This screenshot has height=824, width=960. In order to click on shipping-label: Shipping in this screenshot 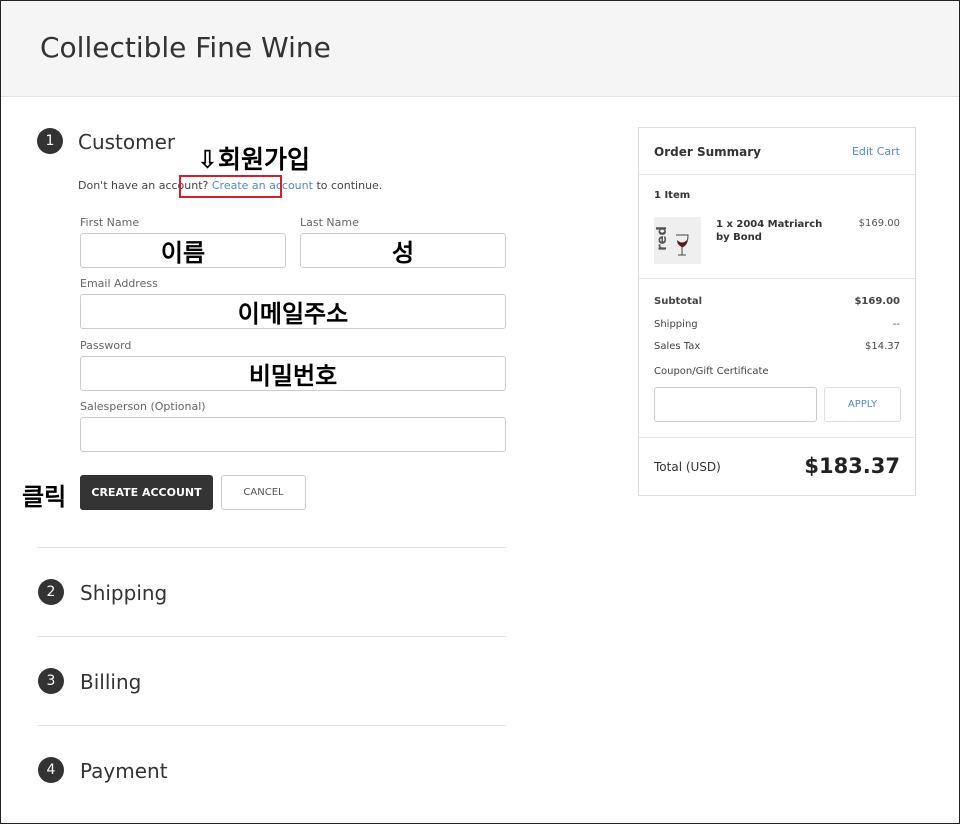, I will do `click(676, 324)`.